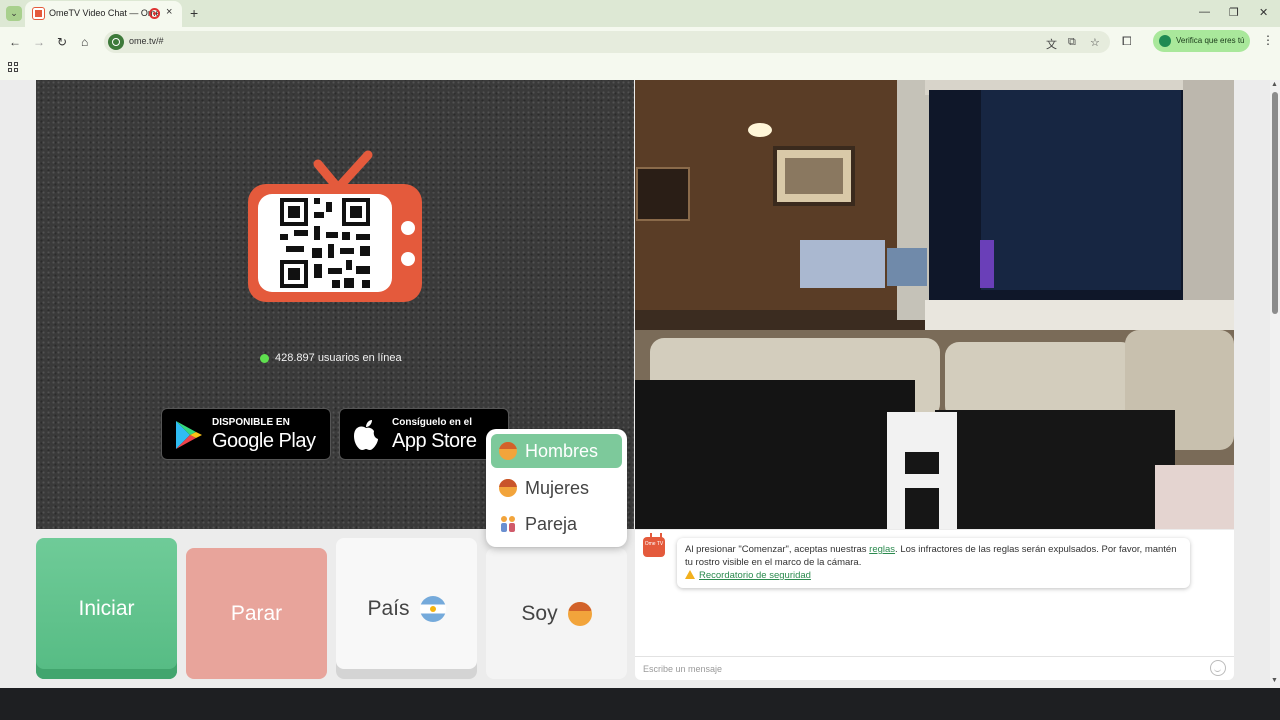 This screenshot has height=720, width=1280. Describe the element at coordinates (434, 441) in the screenshot. I see `app-store-big-text: App Store` at that location.